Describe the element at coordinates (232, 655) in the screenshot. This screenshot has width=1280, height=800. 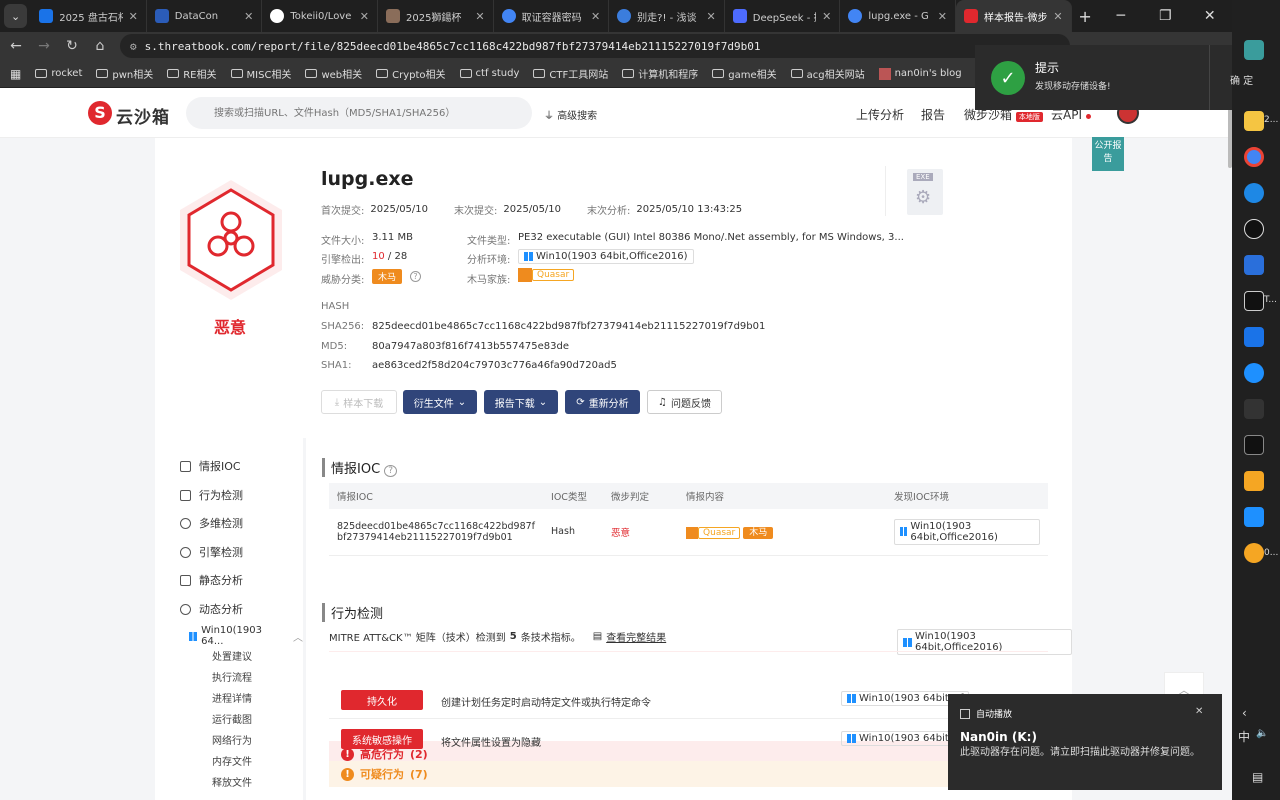
I see `sidebar-subitem: 处置建议` at that location.